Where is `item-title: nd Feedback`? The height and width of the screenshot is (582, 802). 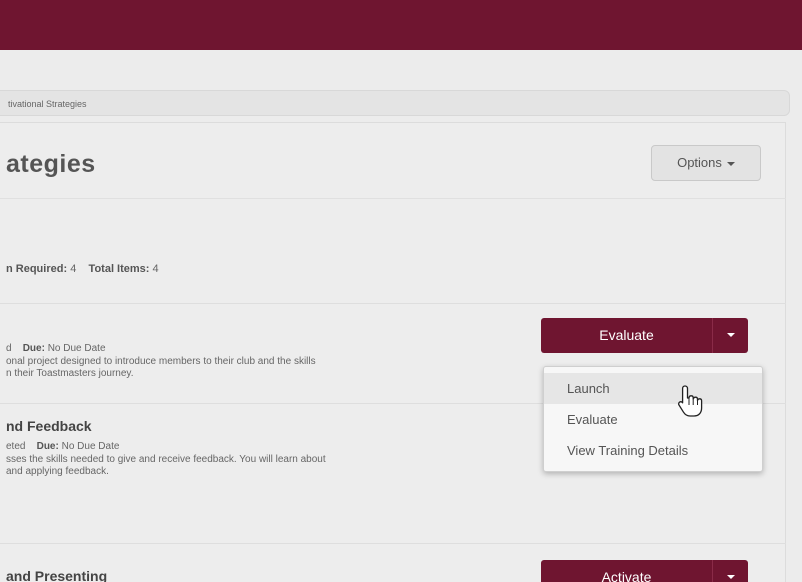 item-title: nd Feedback is located at coordinates (49, 426).